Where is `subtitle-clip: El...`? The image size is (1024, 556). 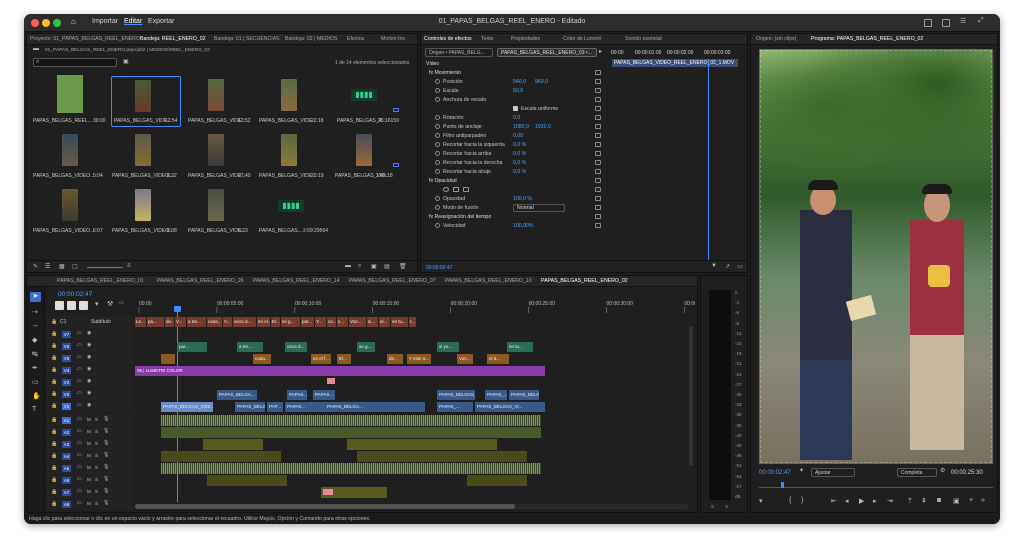 subtitle-clip: El... is located at coordinates (275, 322).